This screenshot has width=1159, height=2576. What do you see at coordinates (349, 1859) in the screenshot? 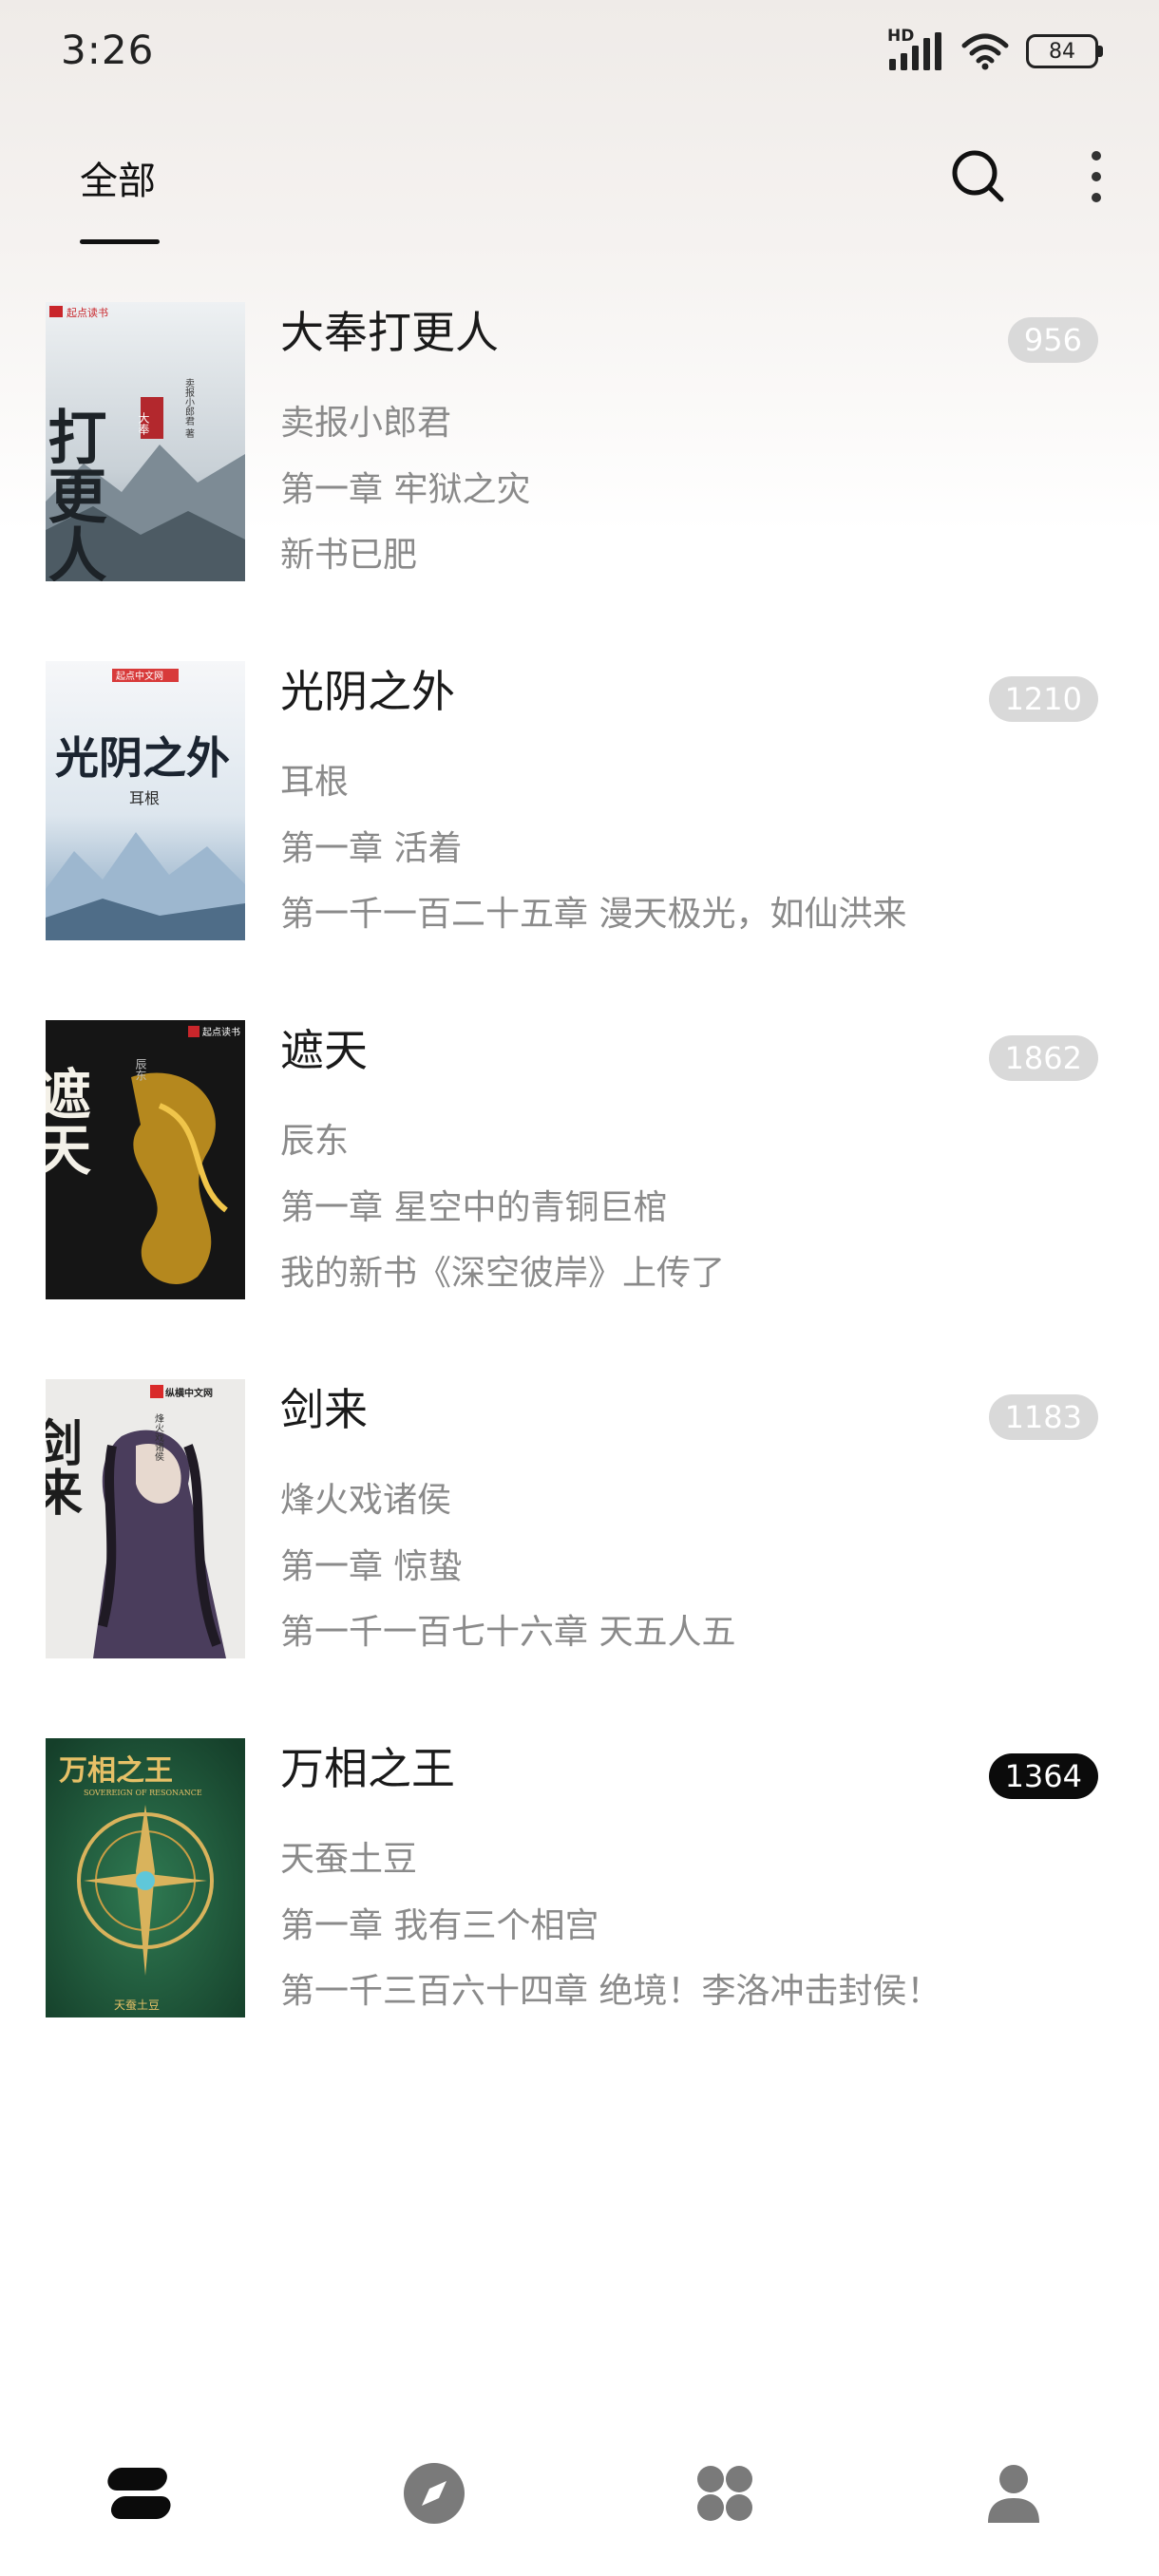
I see `book-author: 天蚕土豆` at bounding box center [349, 1859].